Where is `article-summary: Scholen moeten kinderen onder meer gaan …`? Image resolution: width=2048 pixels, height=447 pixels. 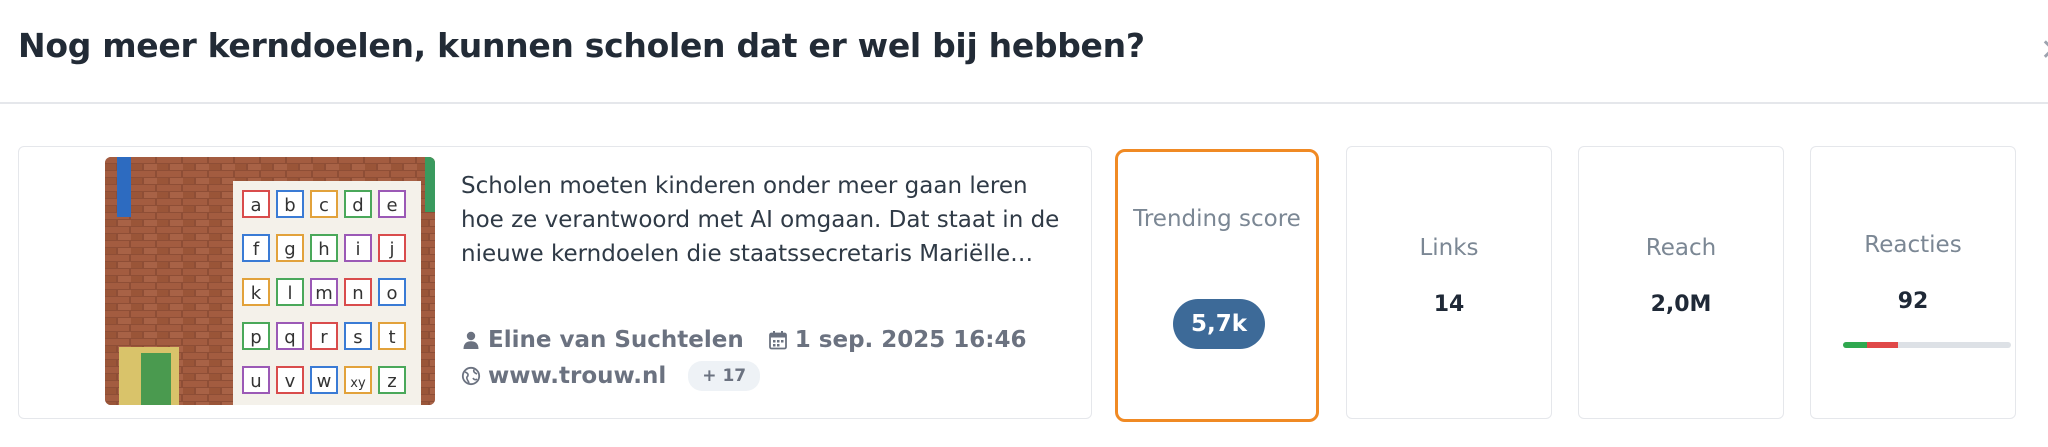
article-summary: Scholen moeten kinderen onder meer gaan … is located at coordinates (760, 220).